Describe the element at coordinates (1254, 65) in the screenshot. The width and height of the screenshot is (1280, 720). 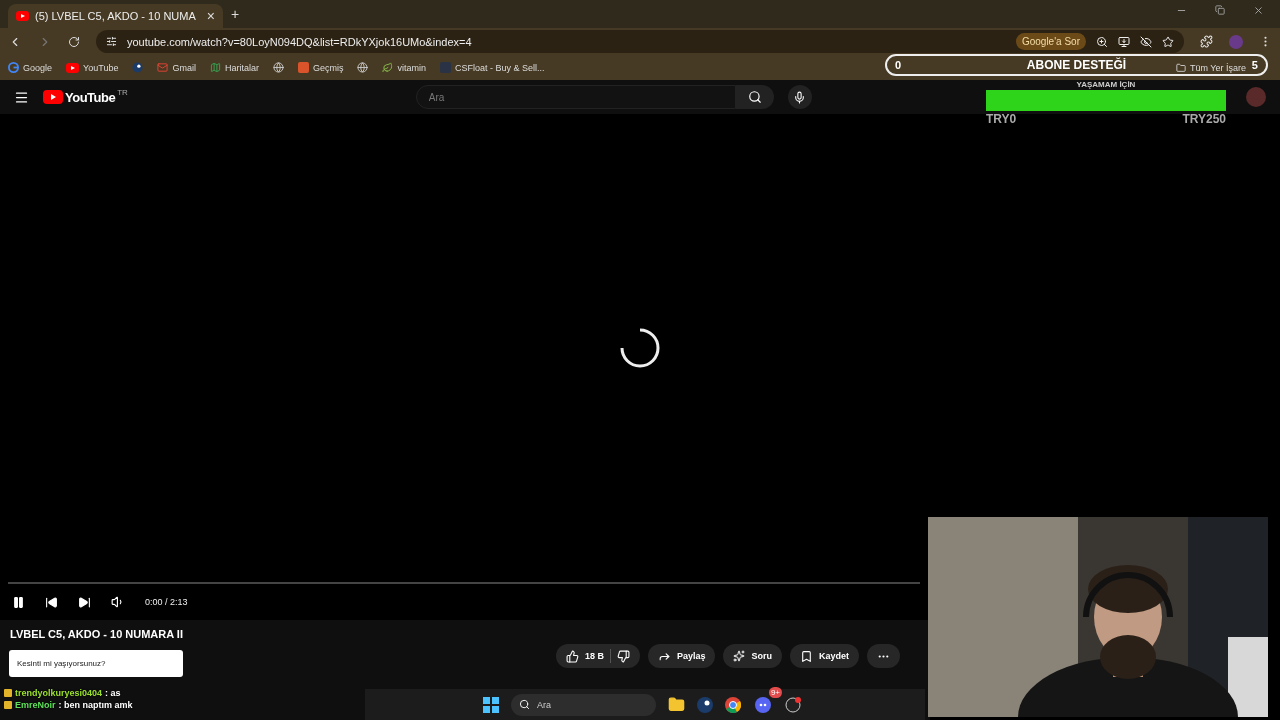
I see `goal-end: 5` at that location.